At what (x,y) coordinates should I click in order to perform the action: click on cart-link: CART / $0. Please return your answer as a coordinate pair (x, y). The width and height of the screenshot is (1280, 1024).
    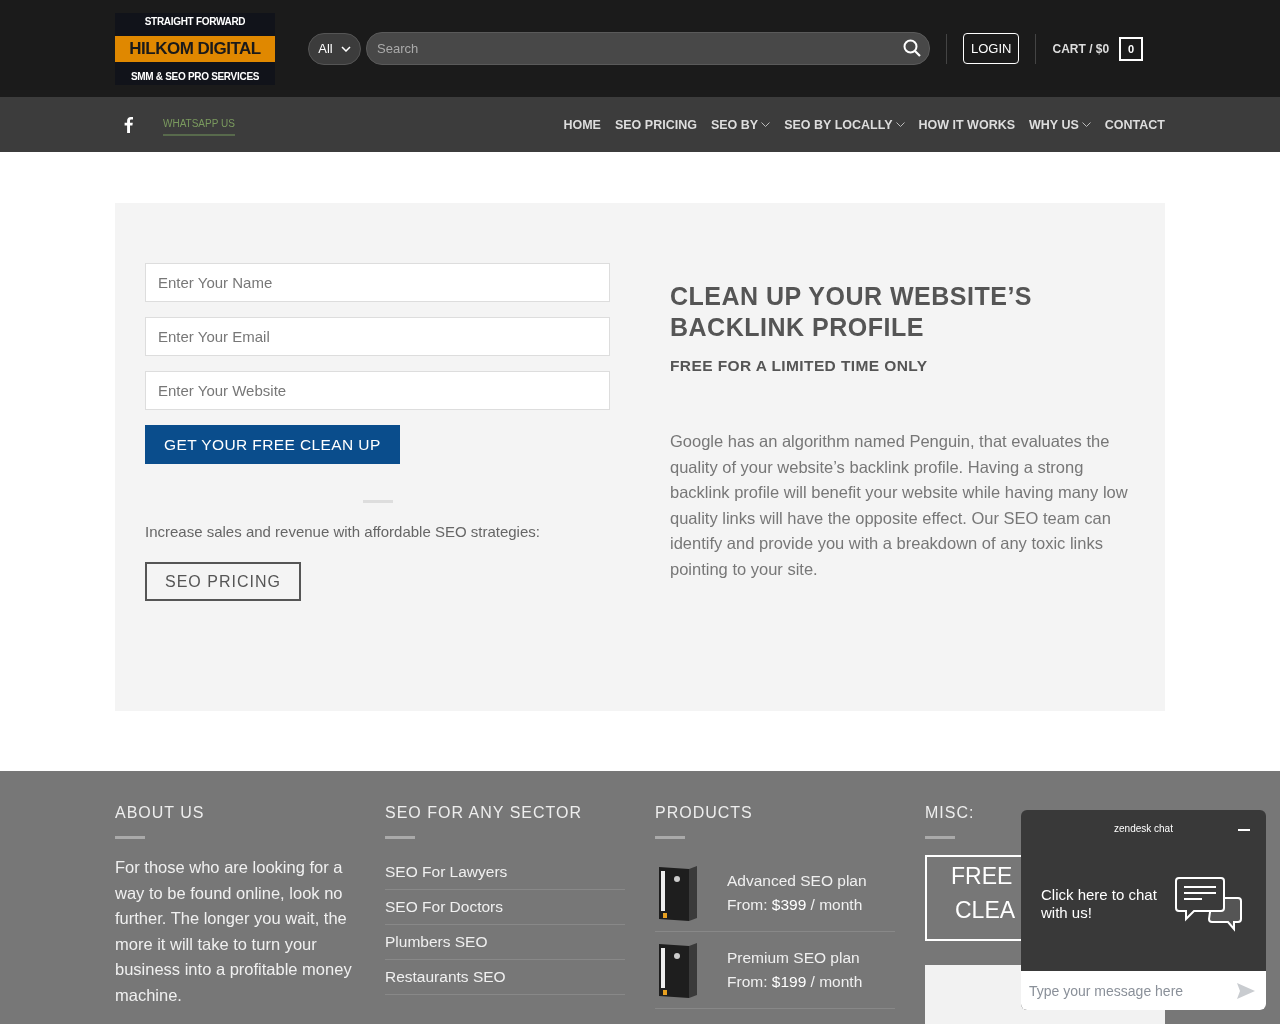
    Looking at the image, I should click on (1081, 48).